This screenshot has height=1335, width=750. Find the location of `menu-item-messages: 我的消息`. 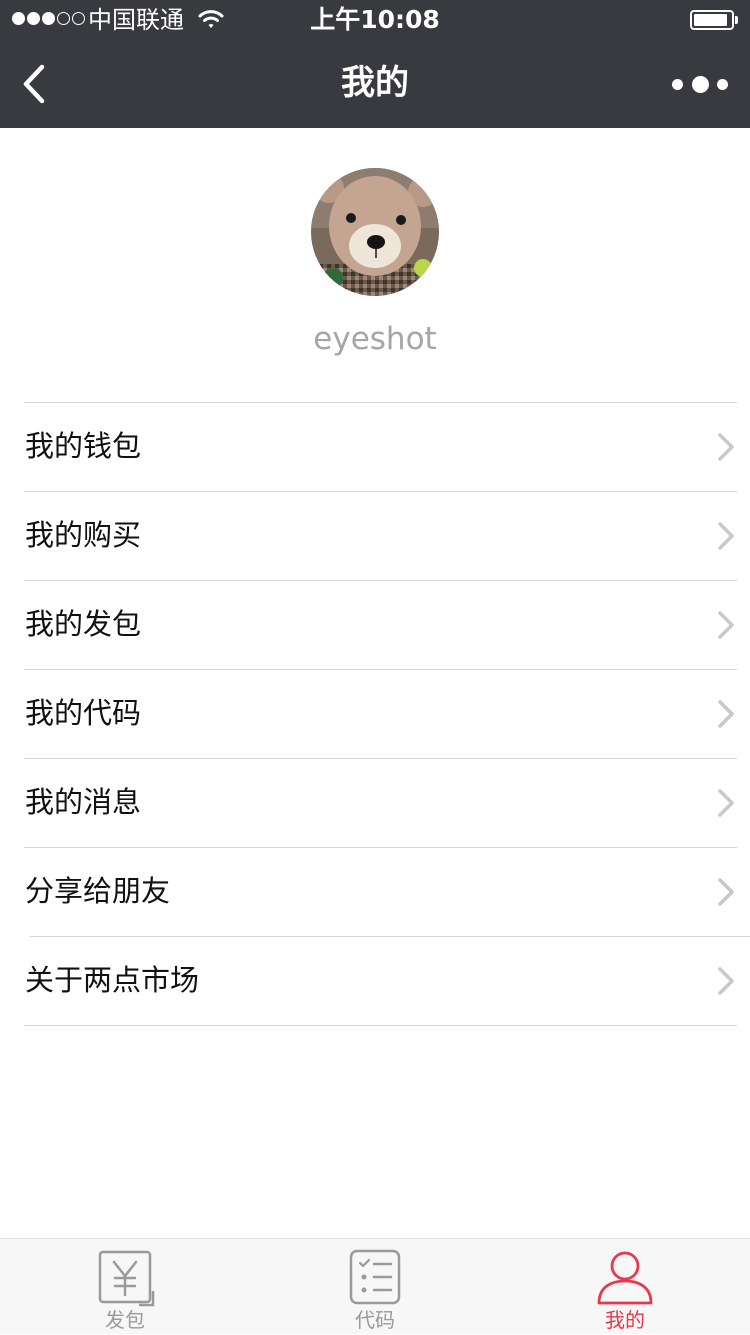

menu-item-messages: 我的消息 is located at coordinates (375, 802).